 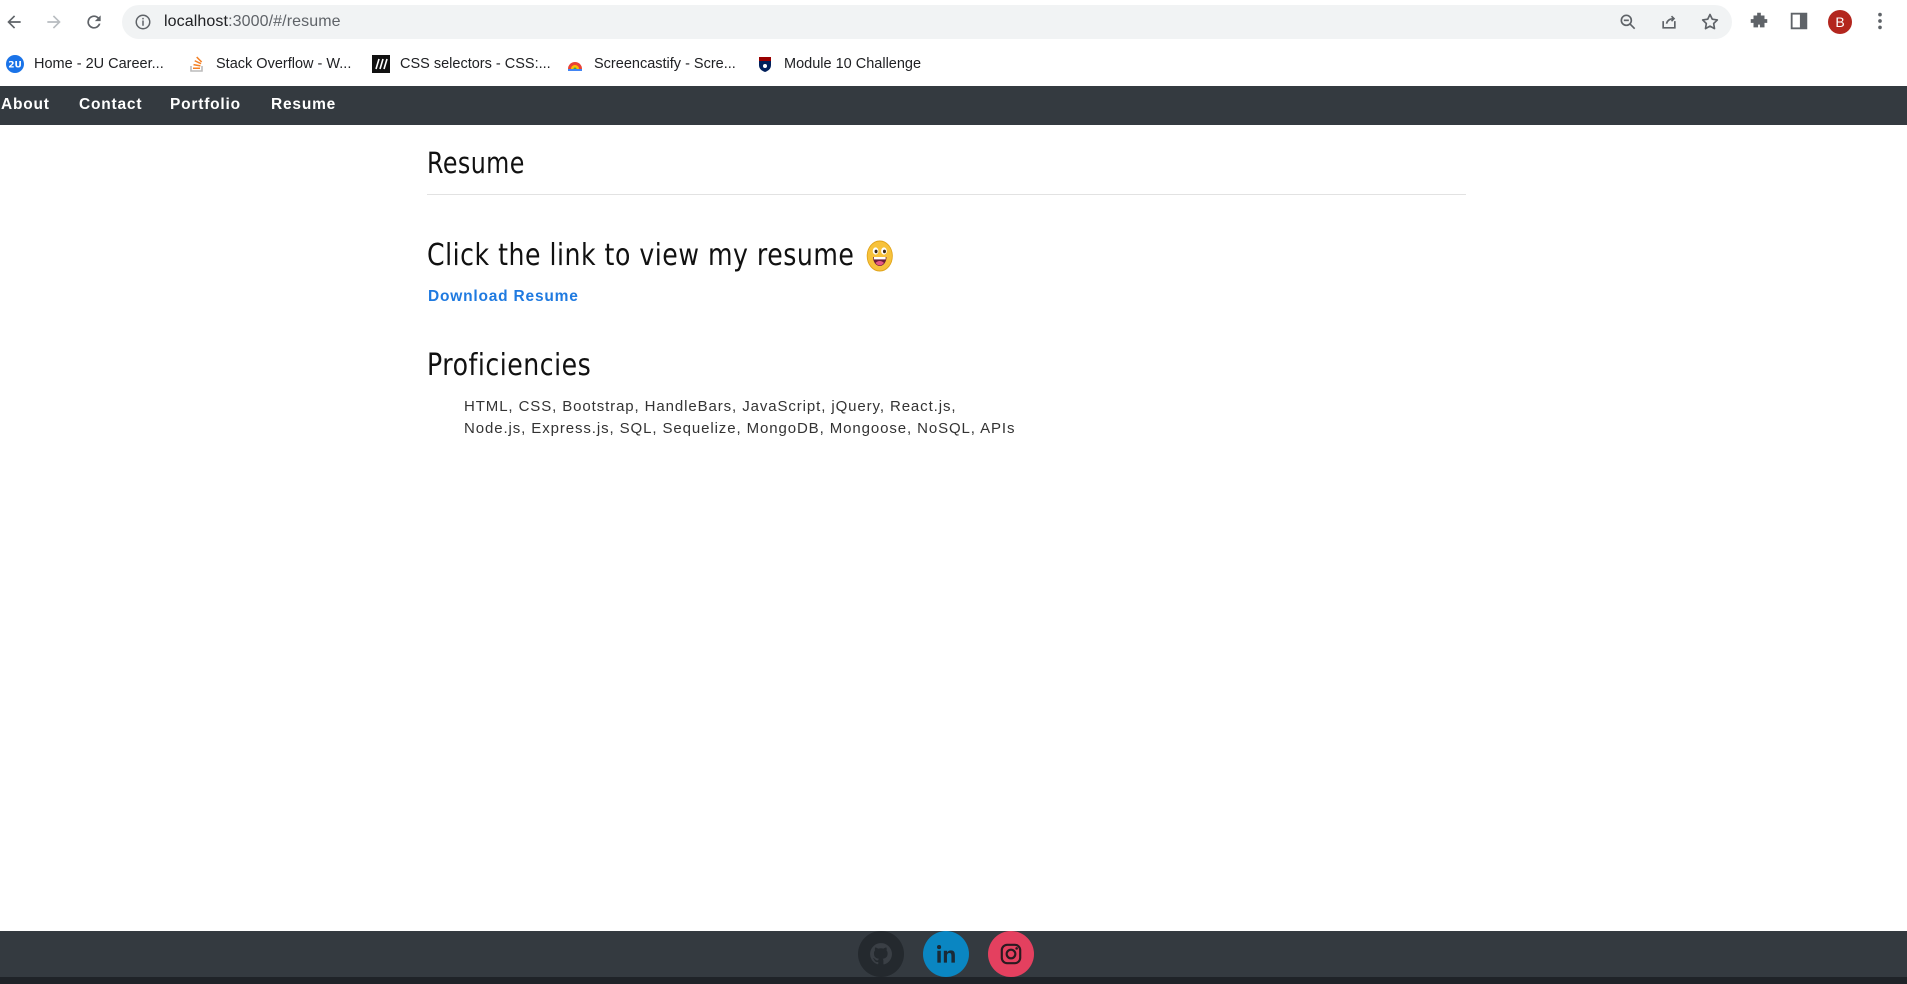 I want to click on instagram-link, so click(x=1011, y=954).